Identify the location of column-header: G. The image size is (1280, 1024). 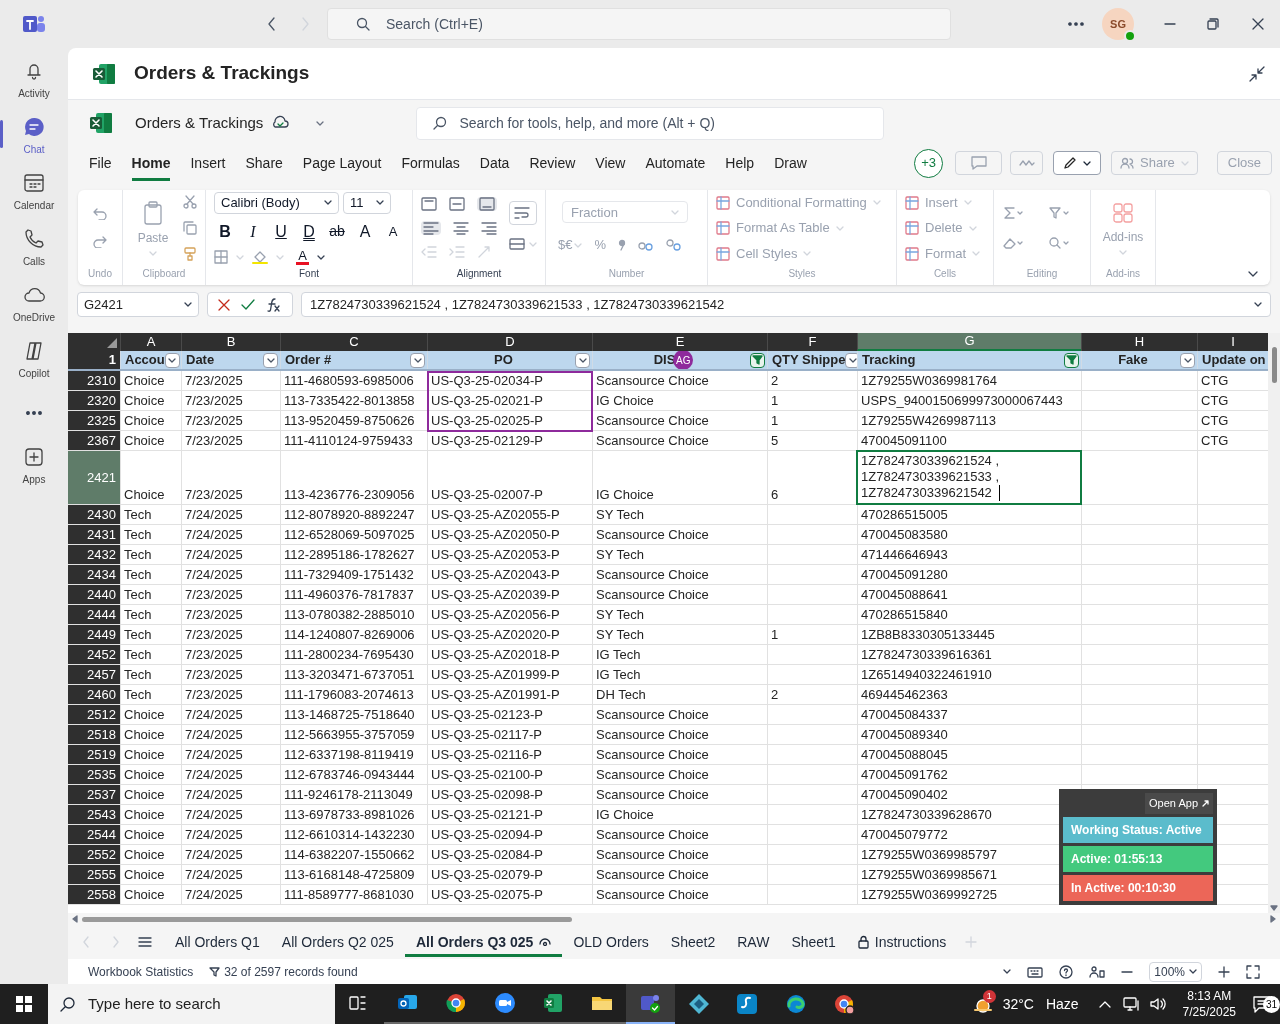
(969, 342).